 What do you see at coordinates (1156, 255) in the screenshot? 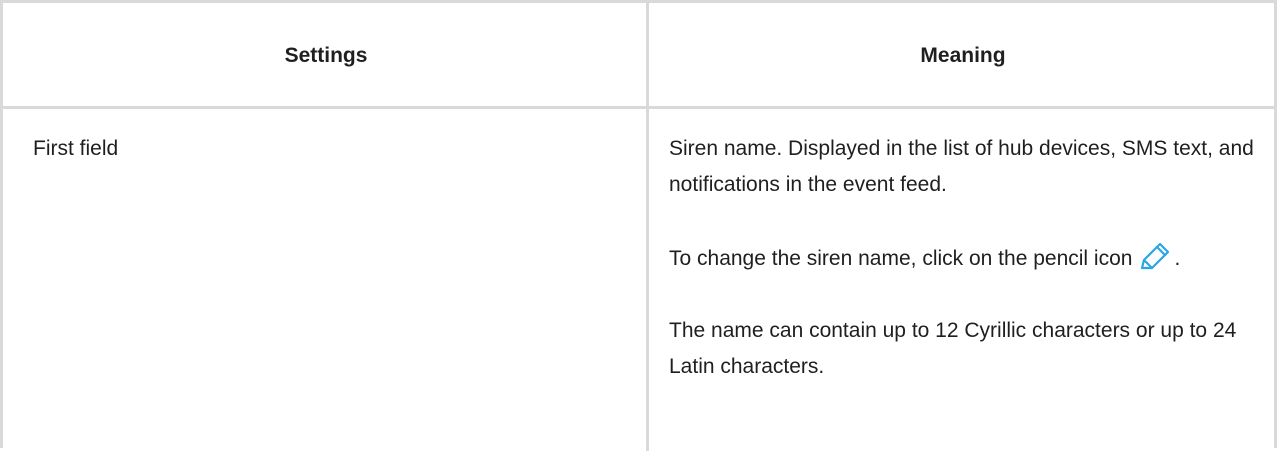
I see `pencil-icon` at bounding box center [1156, 255].